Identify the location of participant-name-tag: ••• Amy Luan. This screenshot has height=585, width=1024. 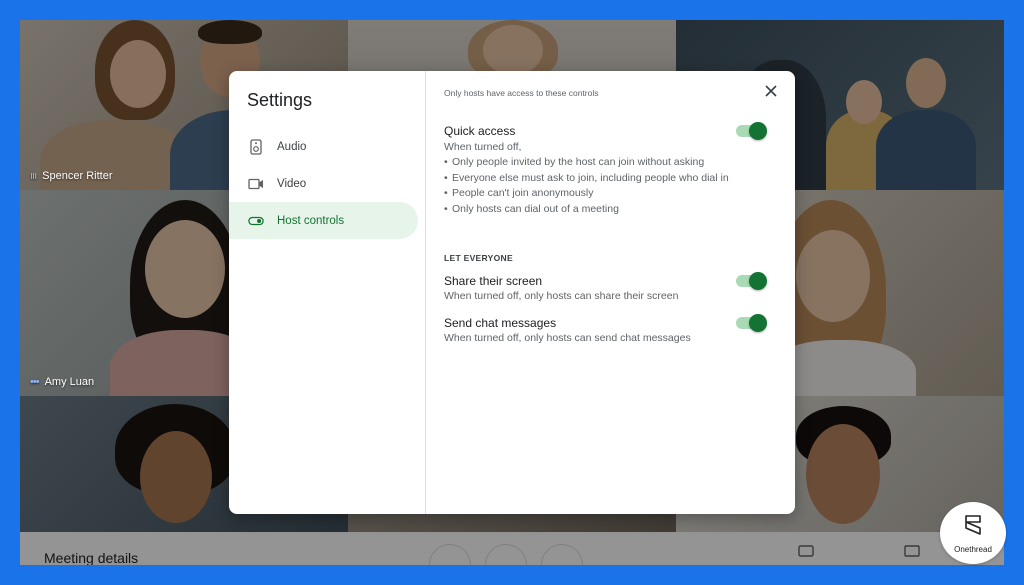
(62, 382).